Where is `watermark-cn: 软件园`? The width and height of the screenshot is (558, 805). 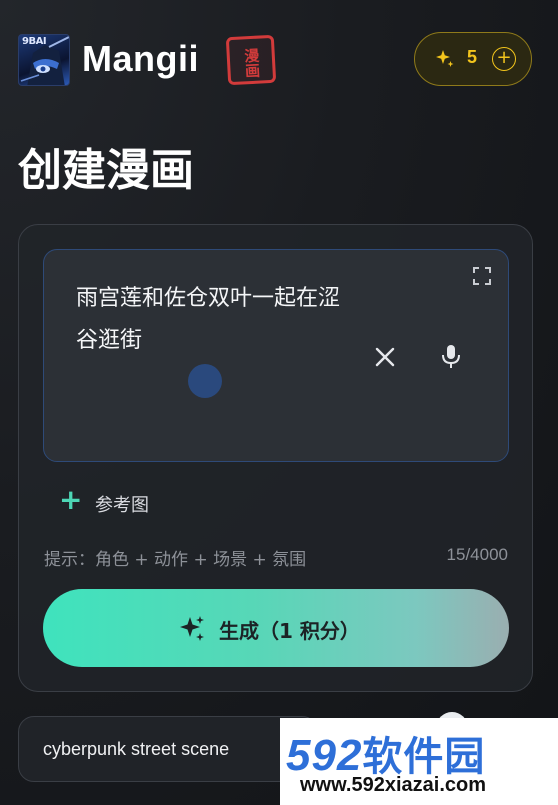
watermark-cn: 软件园 is located at coordinates (424, 757).